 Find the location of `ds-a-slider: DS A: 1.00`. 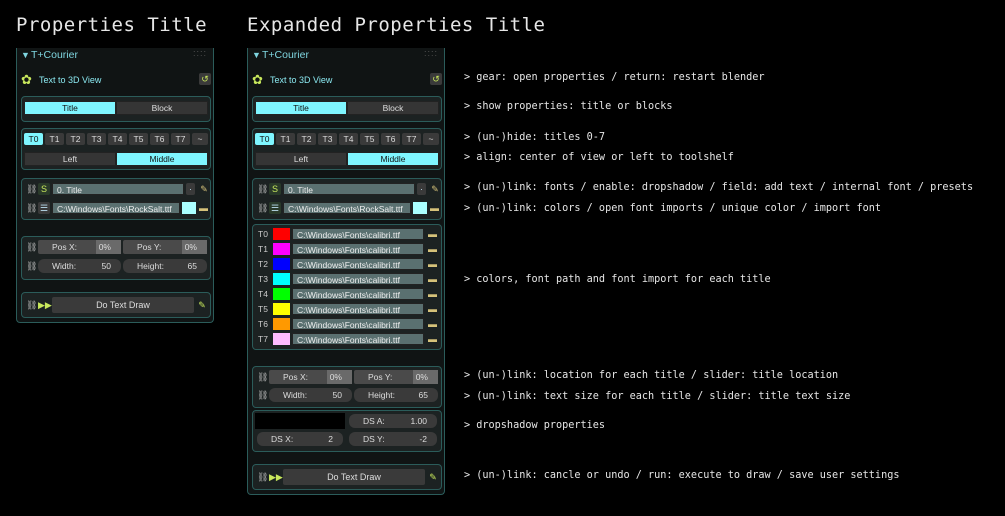

ds-a-slider: DS A: 1.00 is located at coordinates (393, 421).